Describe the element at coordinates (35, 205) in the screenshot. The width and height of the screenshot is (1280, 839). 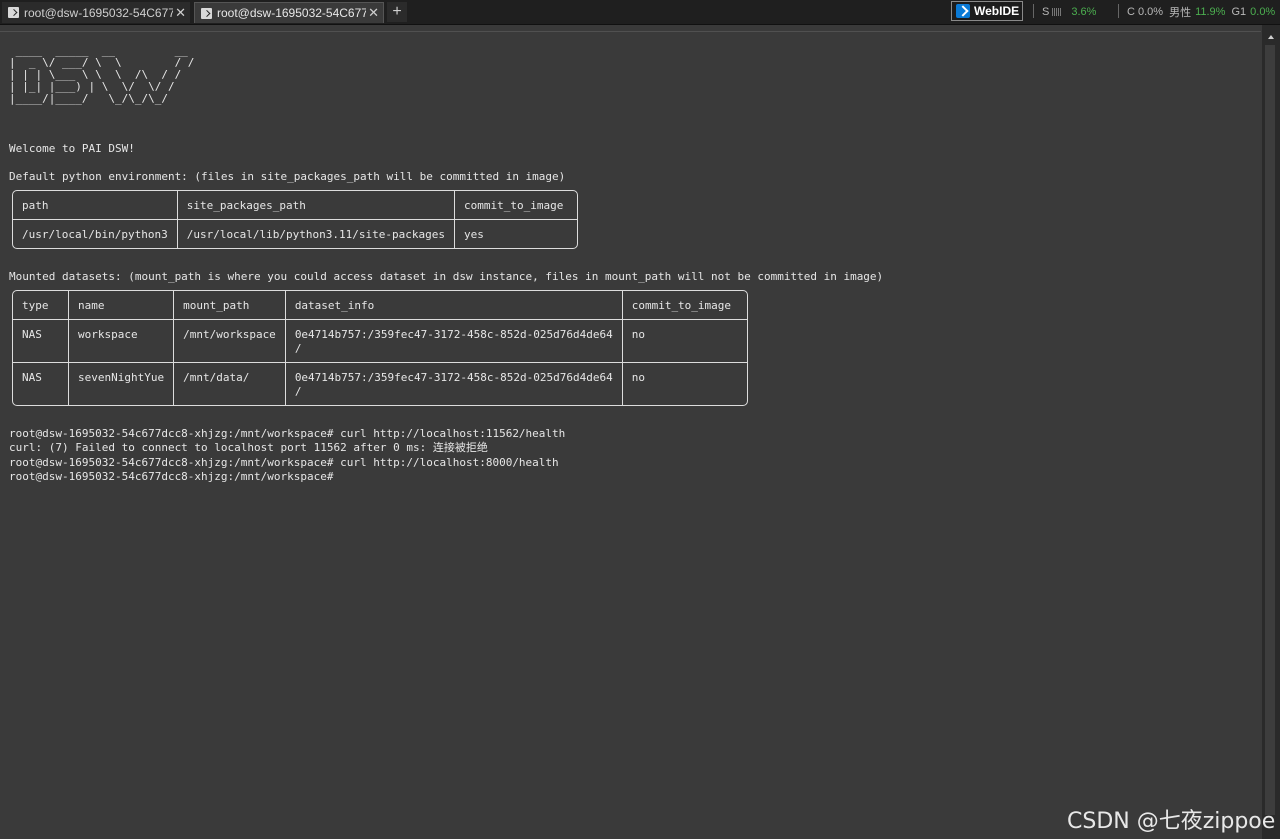
I see `table-header-cell: path` at that location.